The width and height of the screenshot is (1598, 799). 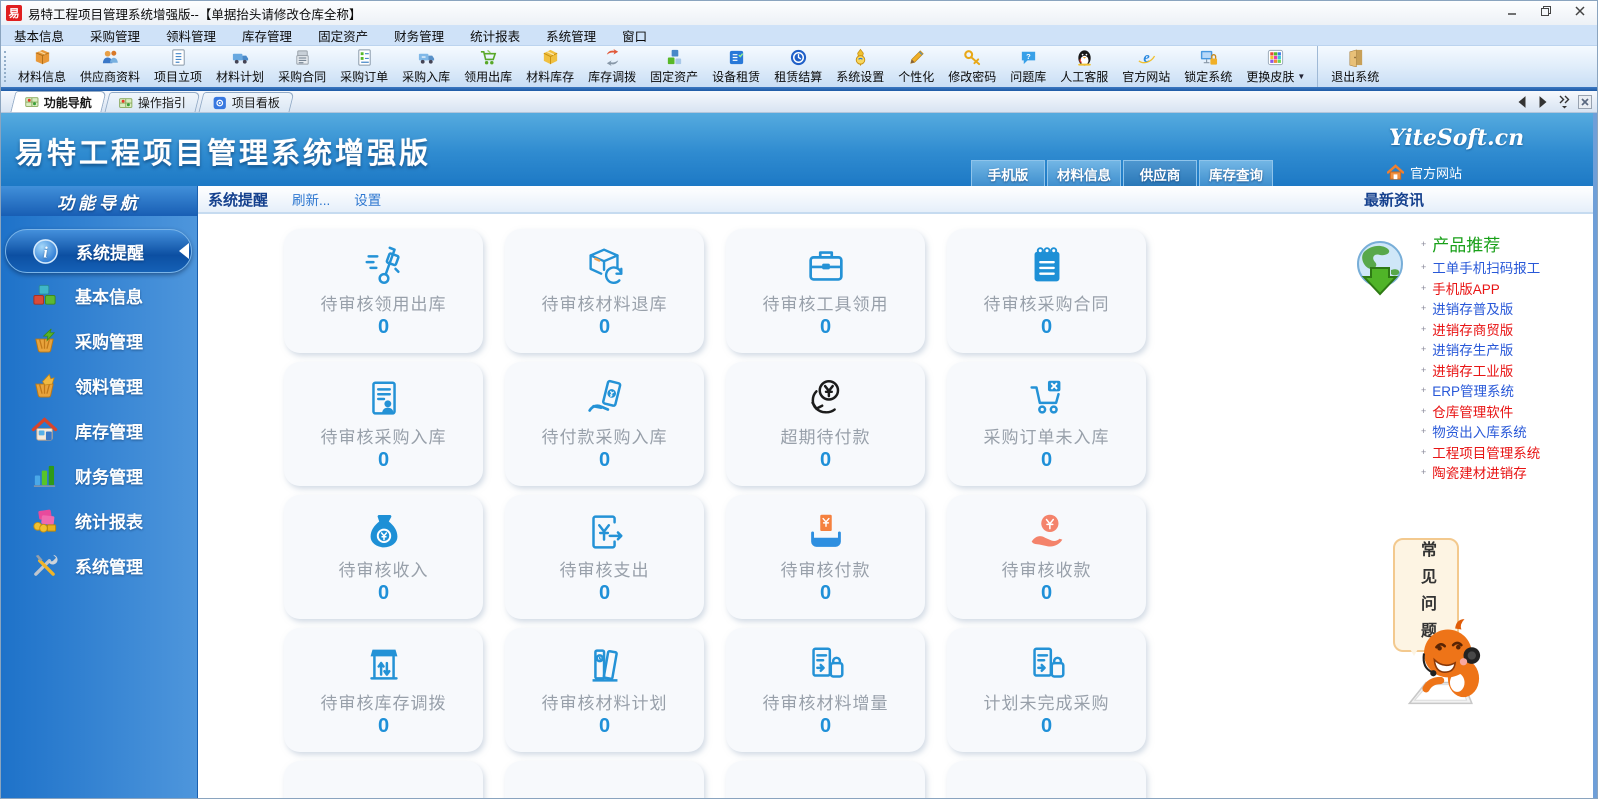 What do you see at coordinates (1146, 66) in the screenshot?
I see `toolbar-button: e 官方网站` at bounding box center [1146, 66].